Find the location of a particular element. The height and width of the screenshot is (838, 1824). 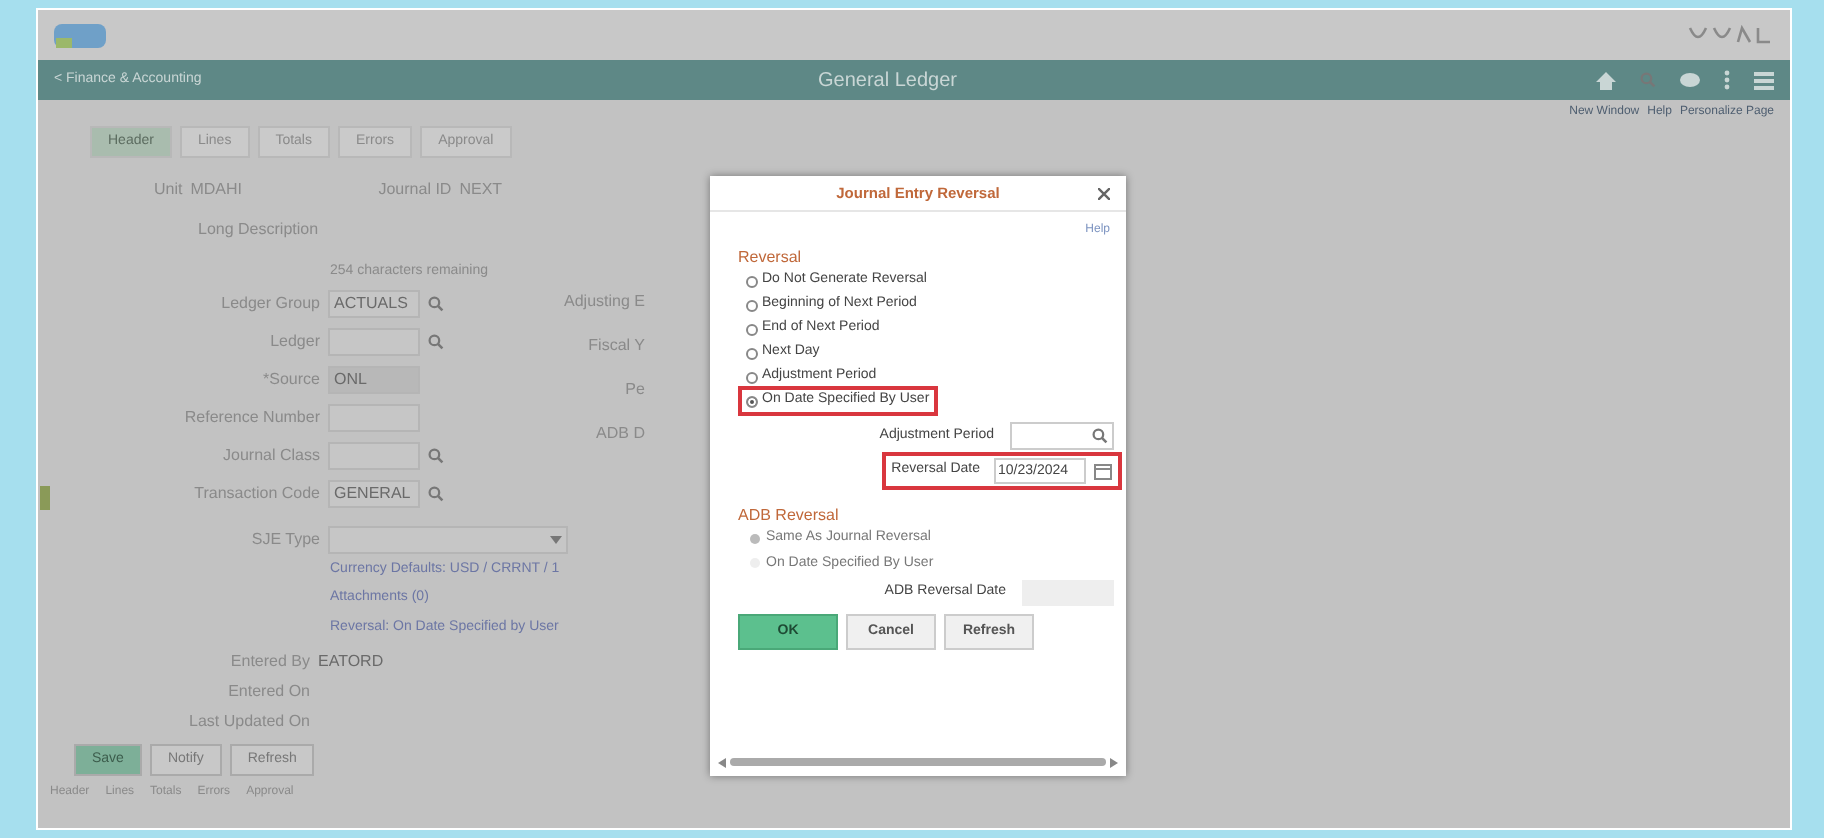

field-label: Transaction Code is located at coordinates (256, 494).